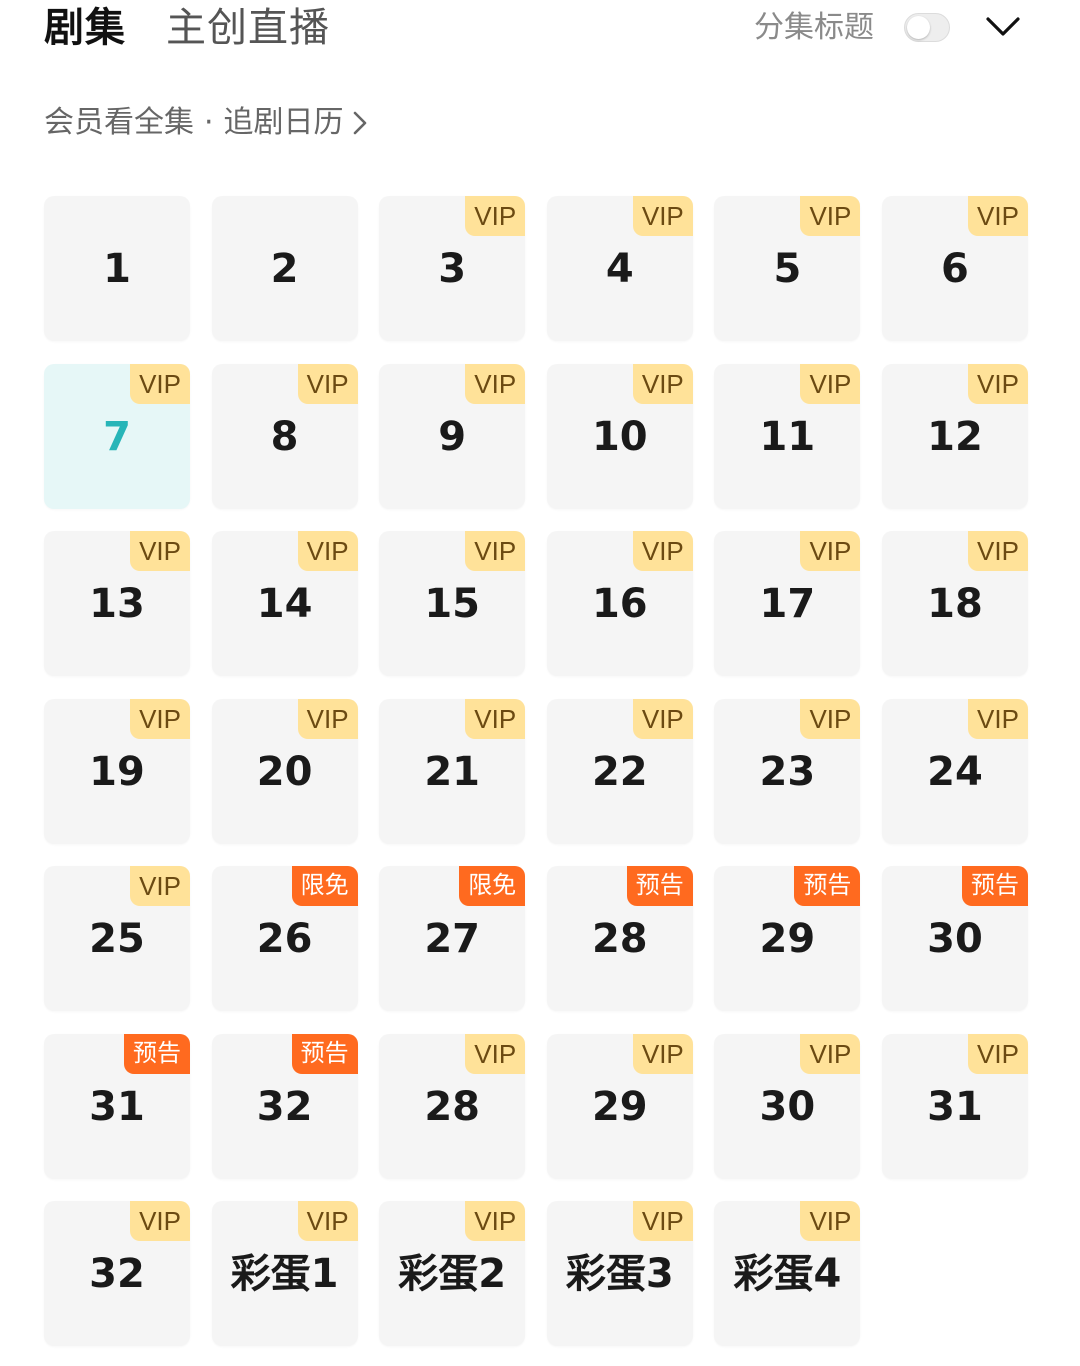 The height and width of the screenshot is (1366, 1080). I want to click on episode-cell: VIP 21, so click(452, 771).